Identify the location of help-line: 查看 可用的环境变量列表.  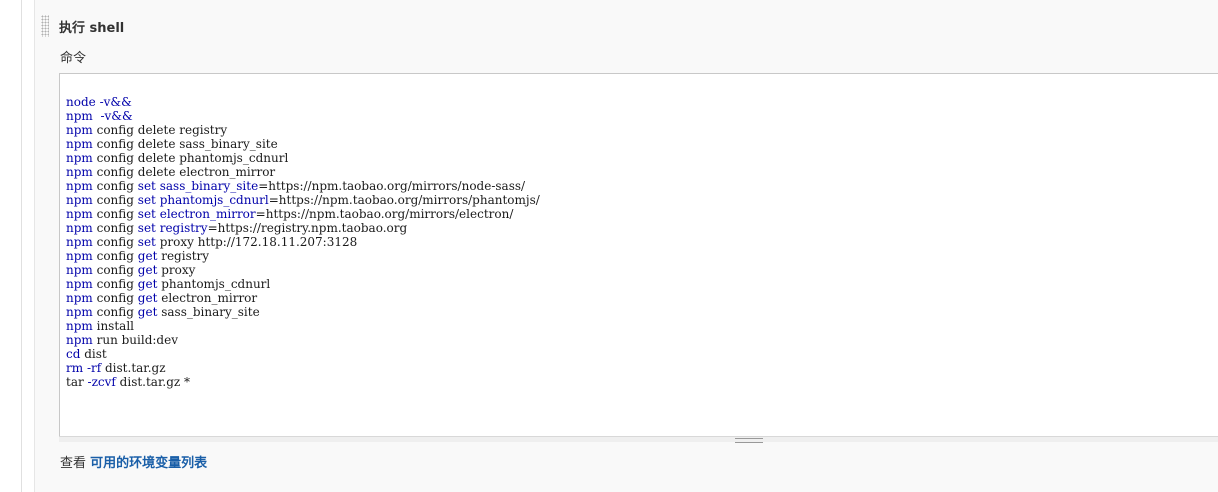
(133, 461).